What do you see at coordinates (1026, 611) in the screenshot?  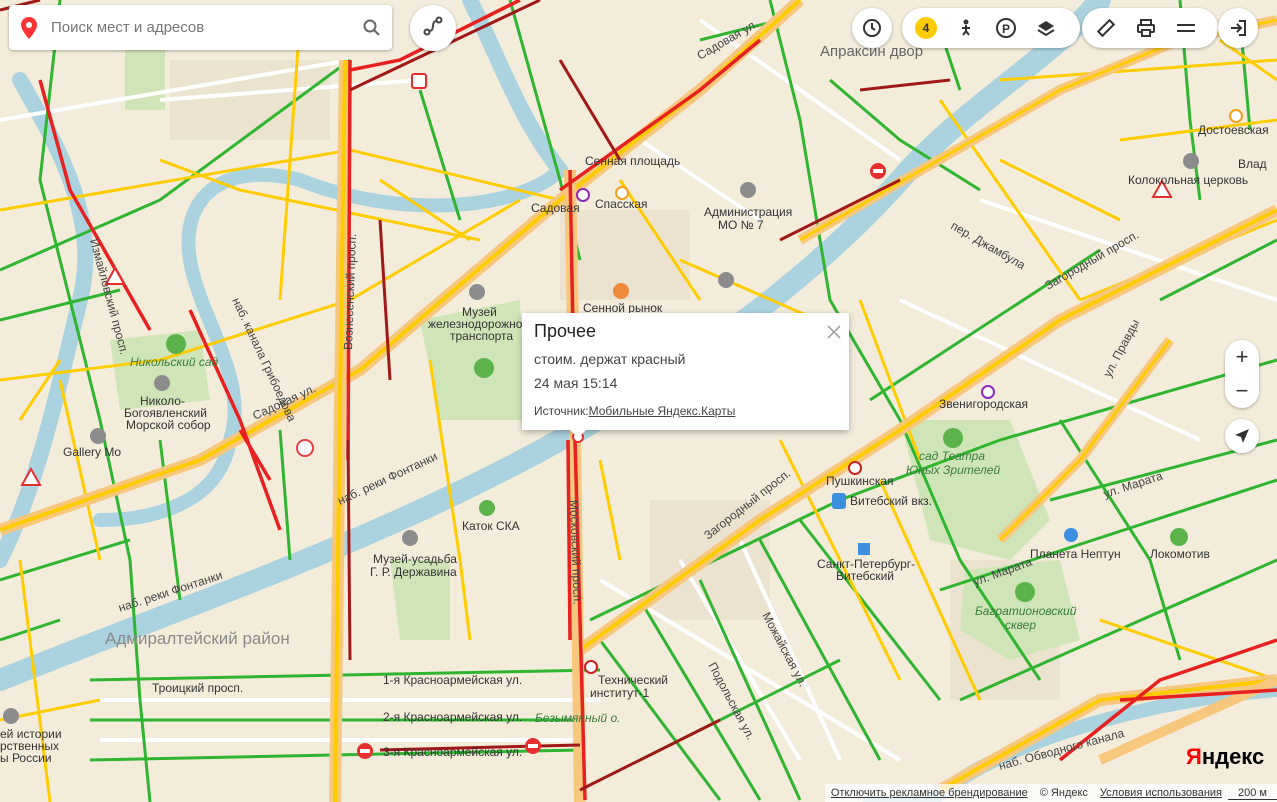 I see `label-bagration-1: Багратионовский` at bounding box center [1026, 611].